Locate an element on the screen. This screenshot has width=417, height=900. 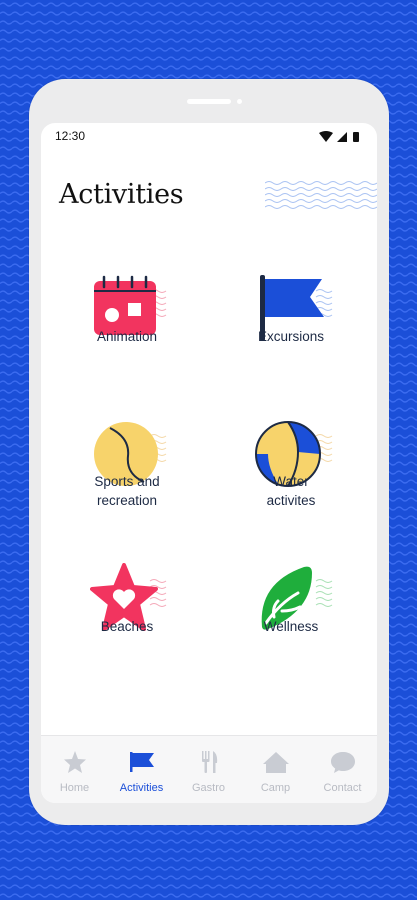
activity-label-sports: Sports and recreation is located at coordinates (127, 491).